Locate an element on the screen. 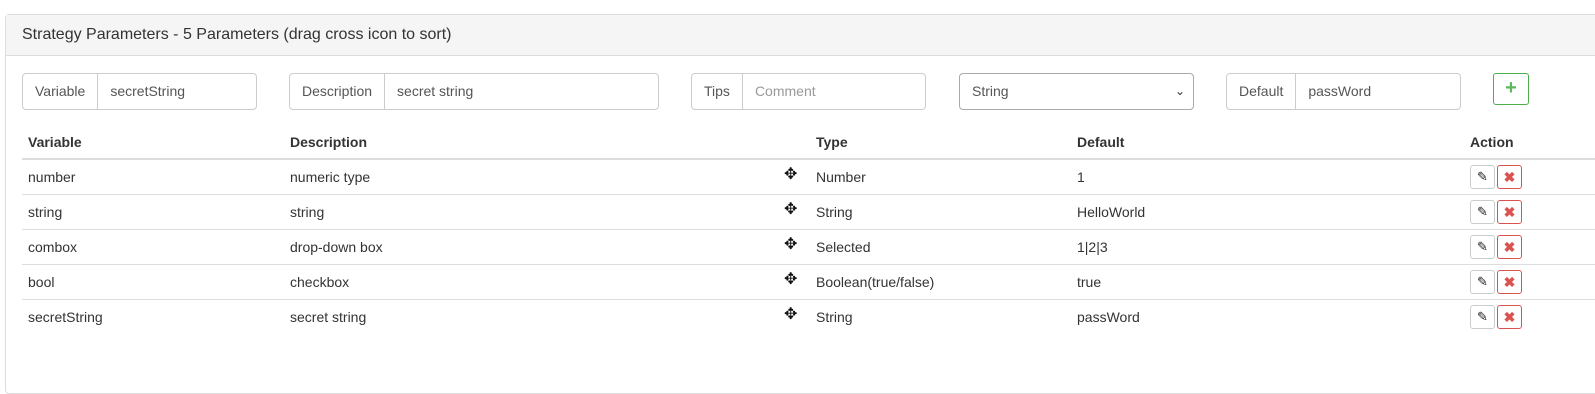 Image resolution: width=1595 pixels, height=394 pixels. add-parameter-button: + is located at coordinates (1511, 89).